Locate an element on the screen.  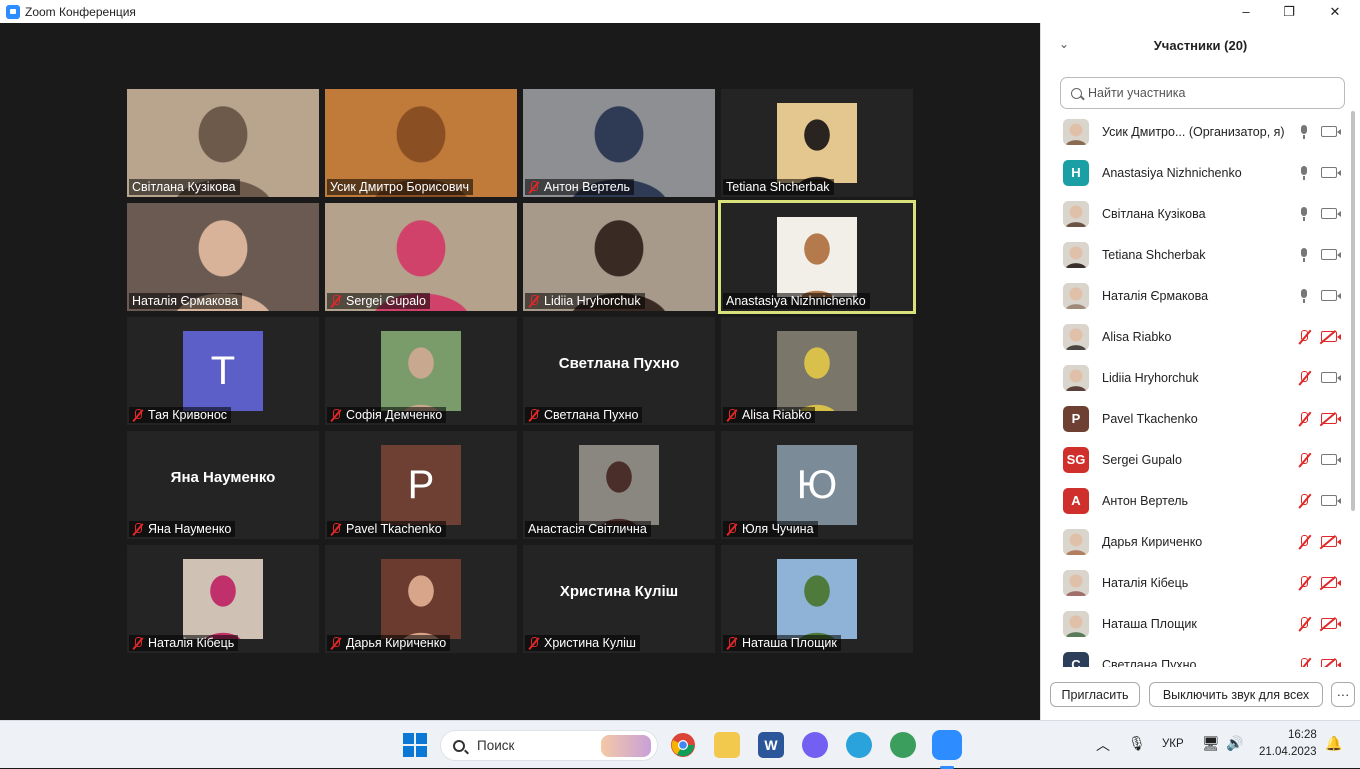
video-tile: Усик Дмитро Борисович is located at coordinates (421, 143).